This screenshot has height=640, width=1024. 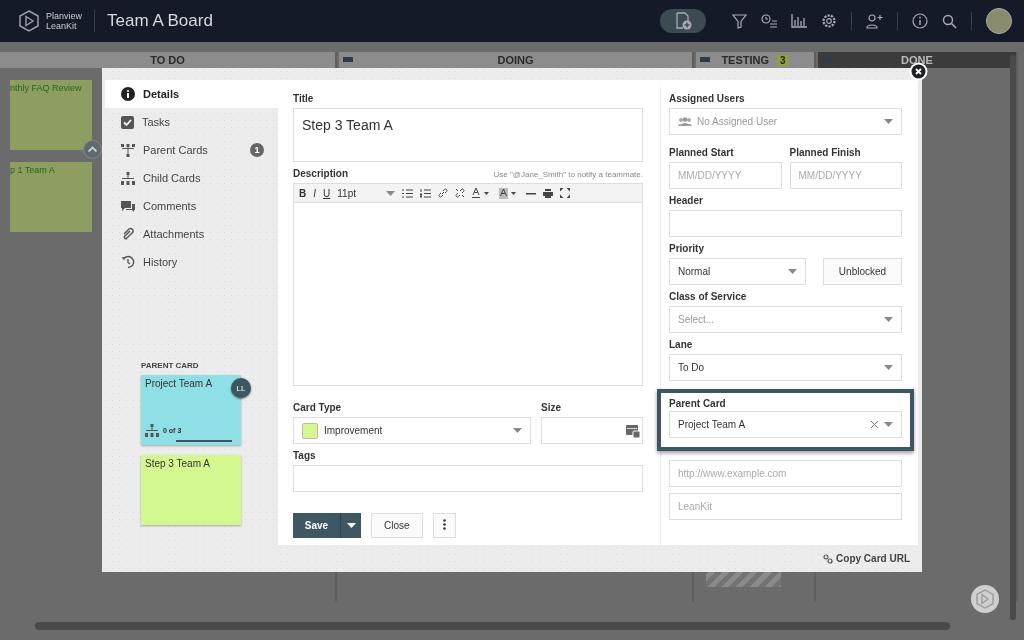 What do you see at coordinates (160, 21) in the screenshot?
I see `board-title: Team A Board` at bounding box center [160, 21].